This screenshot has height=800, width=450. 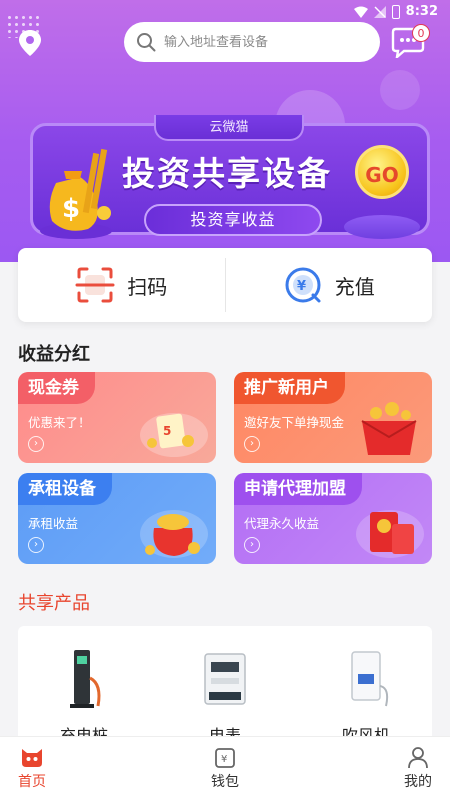 I want to click on tab-label: 我的, so click(x=418, y=782).